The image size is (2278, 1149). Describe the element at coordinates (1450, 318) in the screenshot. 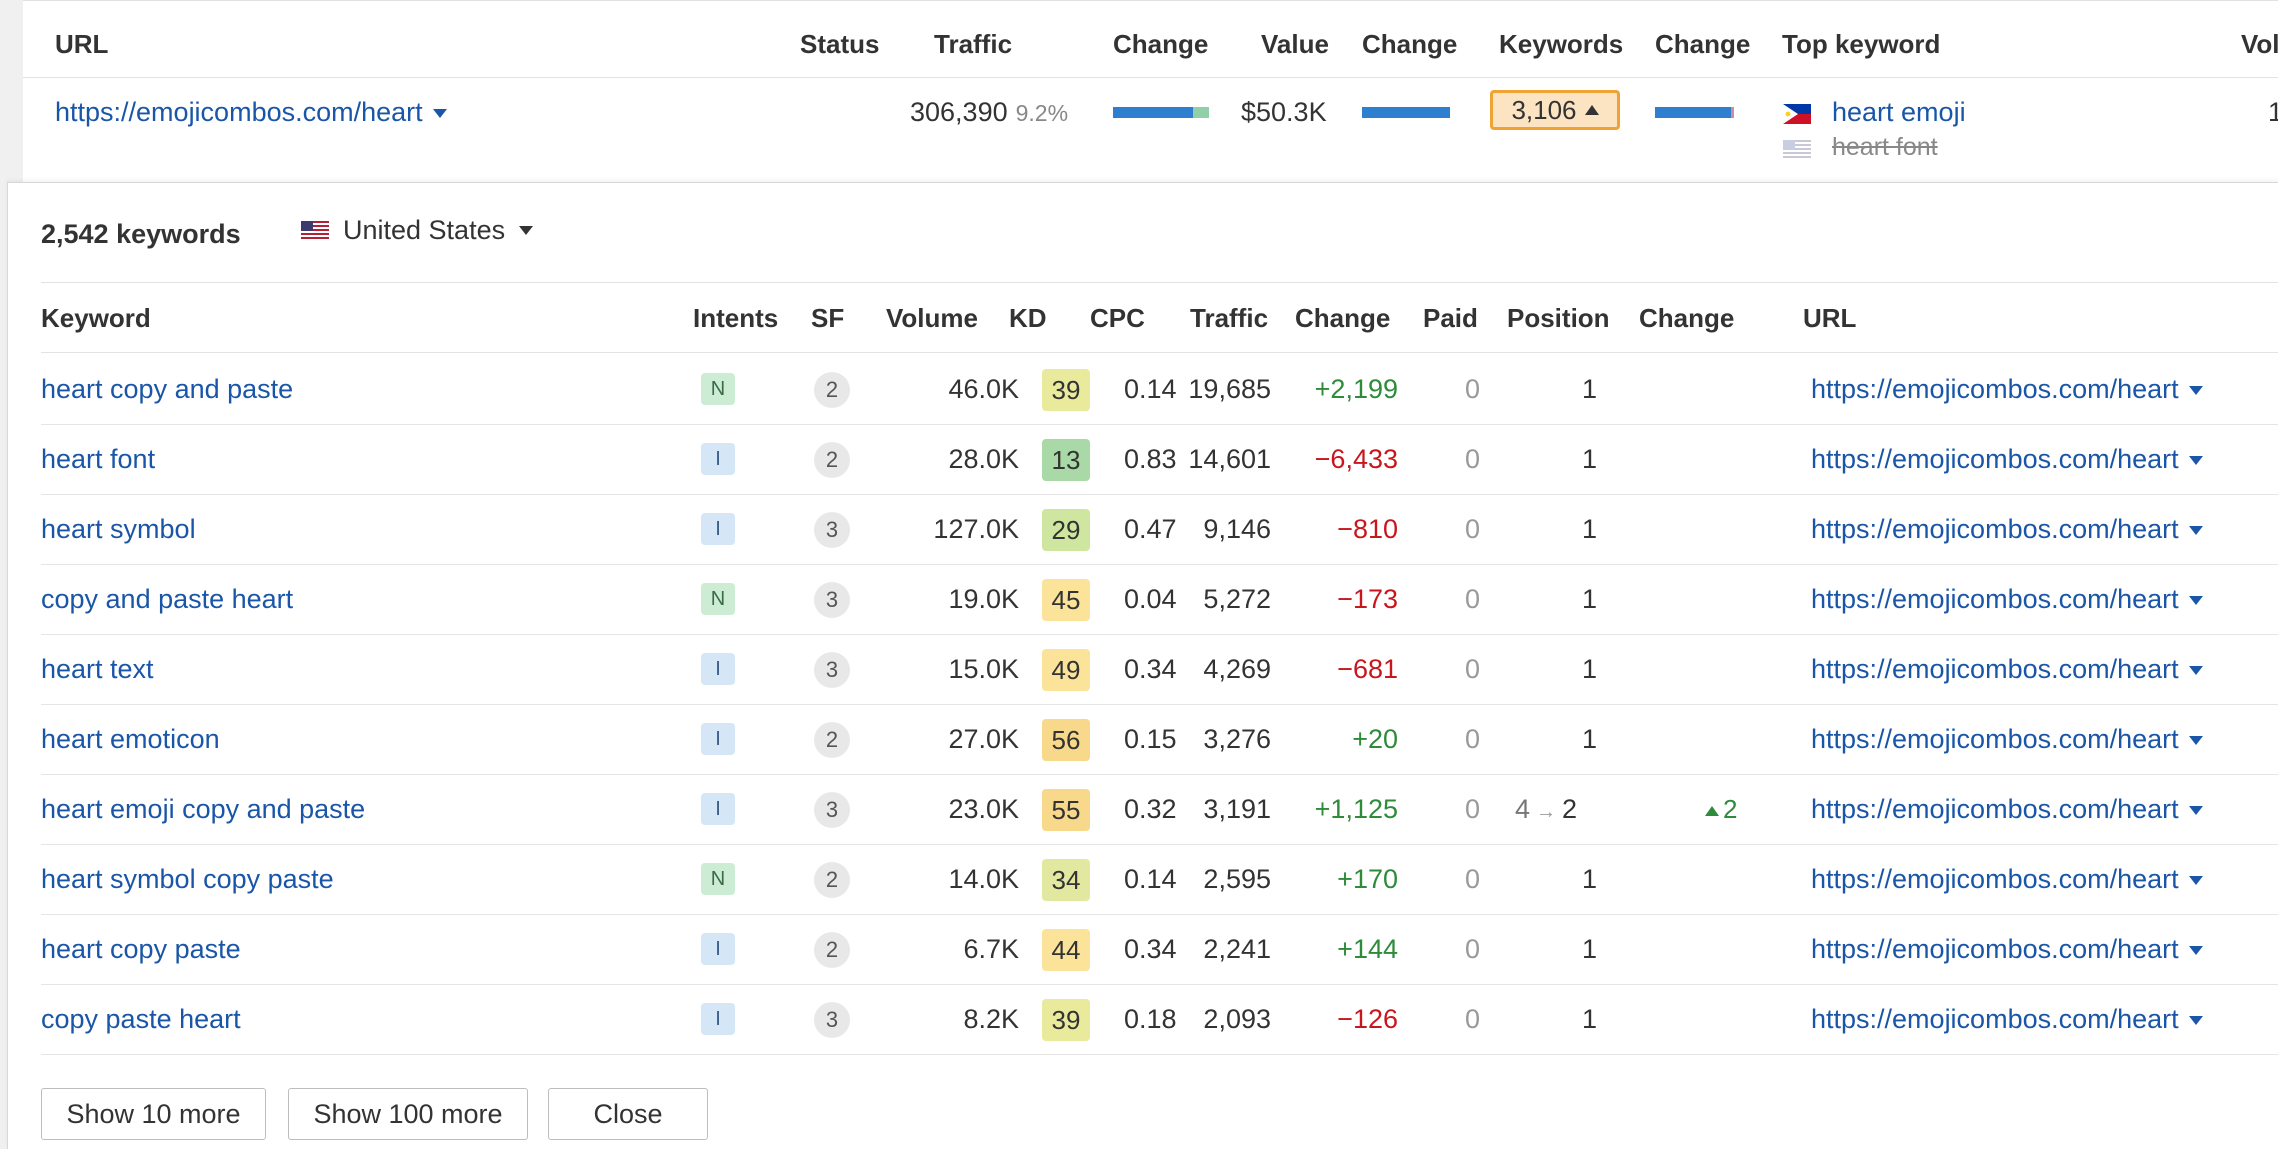

I see `col-paid: Paid` at that location.